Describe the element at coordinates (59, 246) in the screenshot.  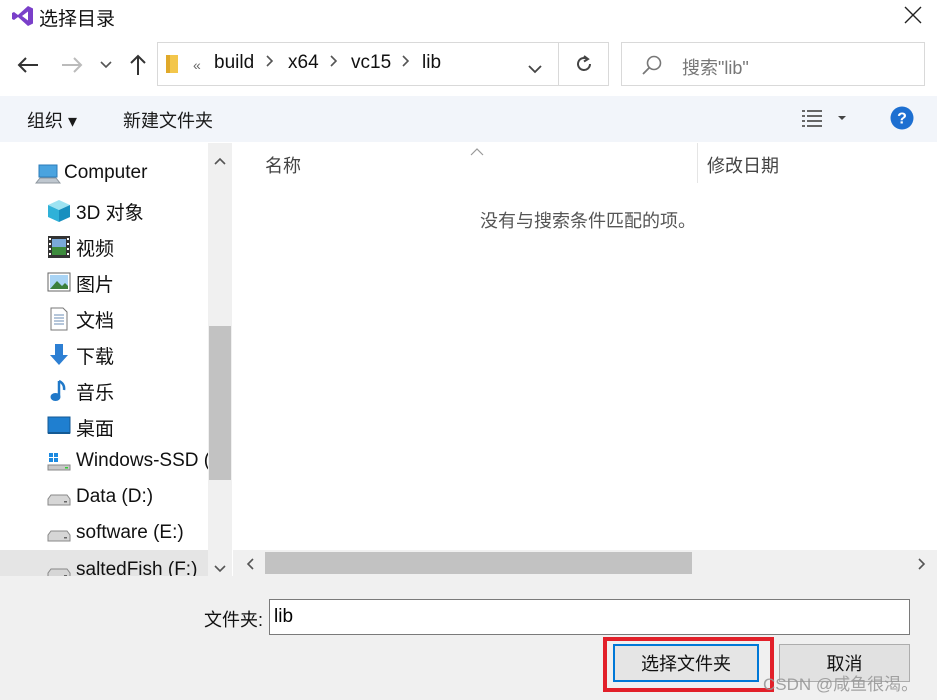
I see `video-icon` at that location.